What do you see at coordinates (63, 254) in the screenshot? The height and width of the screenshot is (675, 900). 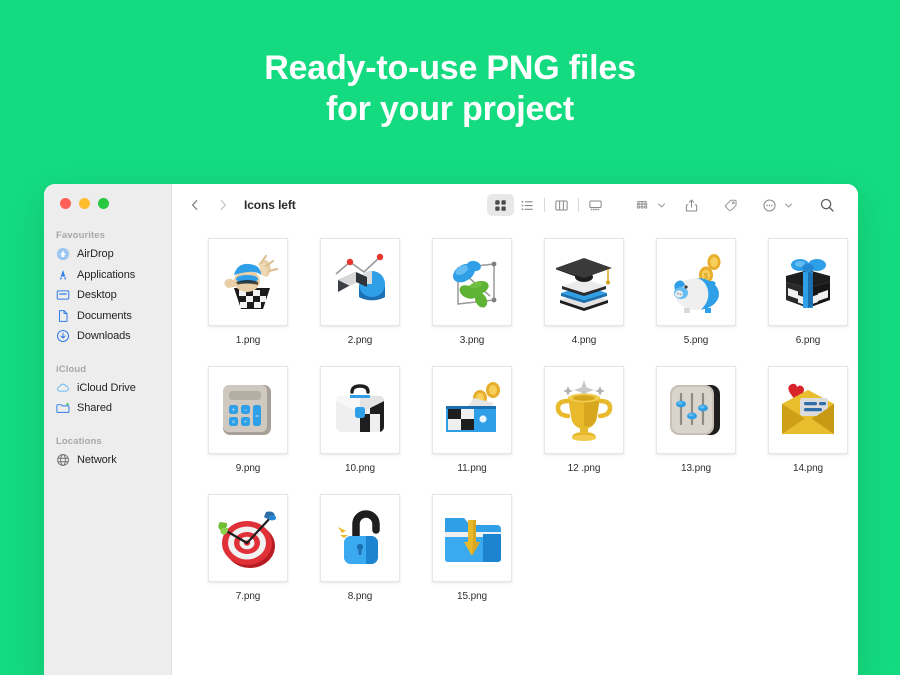 I see `airdrop-icon` at bounding box center [63, 254].